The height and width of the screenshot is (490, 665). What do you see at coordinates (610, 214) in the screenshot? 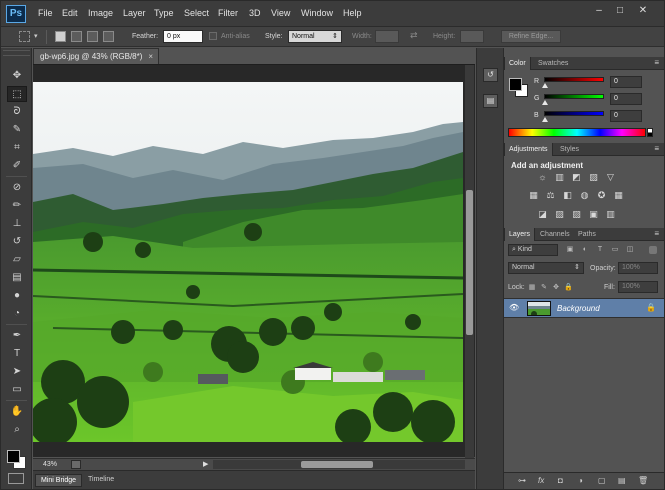
I see `selective-color-icon: ▥` at bounding box center [610, 214].